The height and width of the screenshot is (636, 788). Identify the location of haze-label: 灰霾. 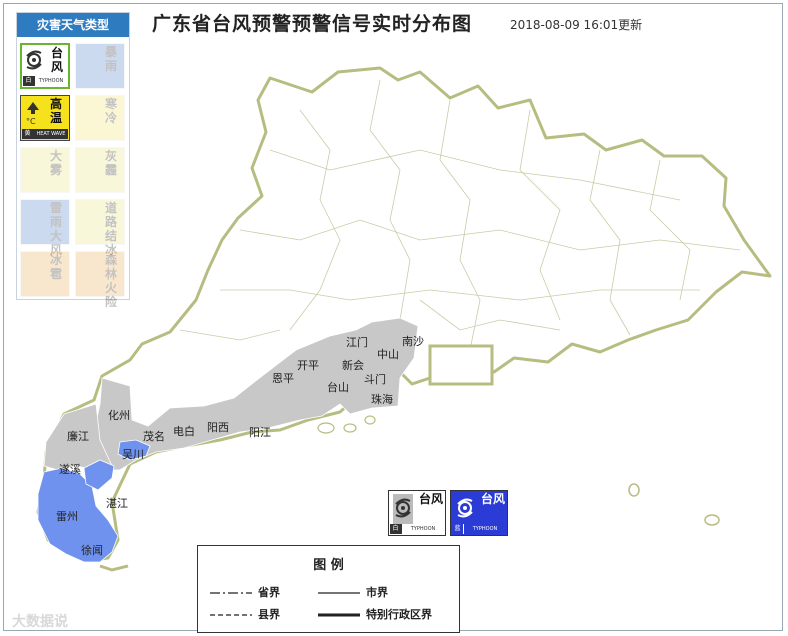
(110, 163).